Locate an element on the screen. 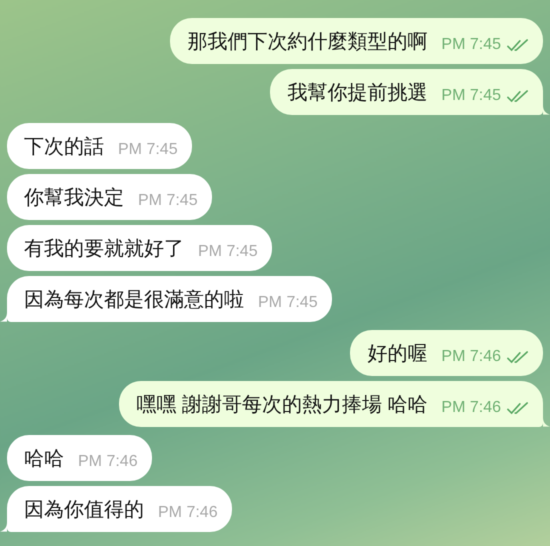  message-text: 嘿嘿 謝謝哥每次的熱力捧場 哈哈 is located at coordinates (282, 405).